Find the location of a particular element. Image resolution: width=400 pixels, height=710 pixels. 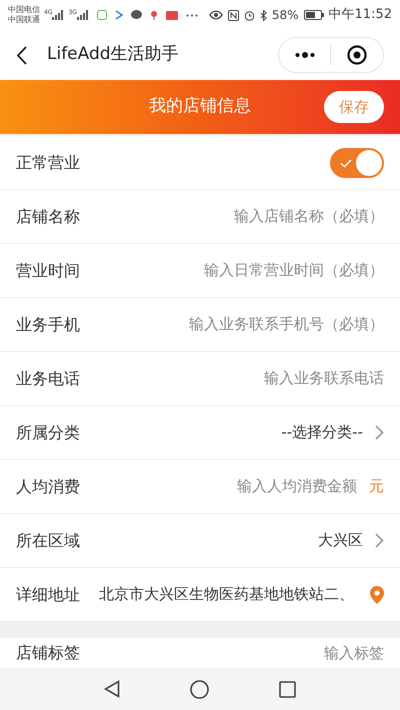

text-input: 输入业务联系手机号（必填） is located at coordinates (239, 324).